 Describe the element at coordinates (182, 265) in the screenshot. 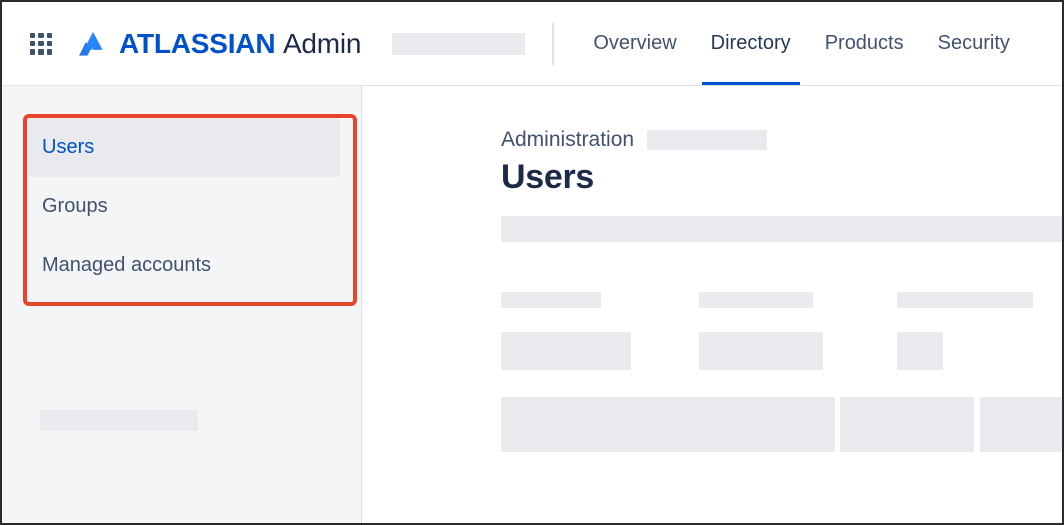

I see `sidebar-item-managed-accounts: Managed accounts` at that location.